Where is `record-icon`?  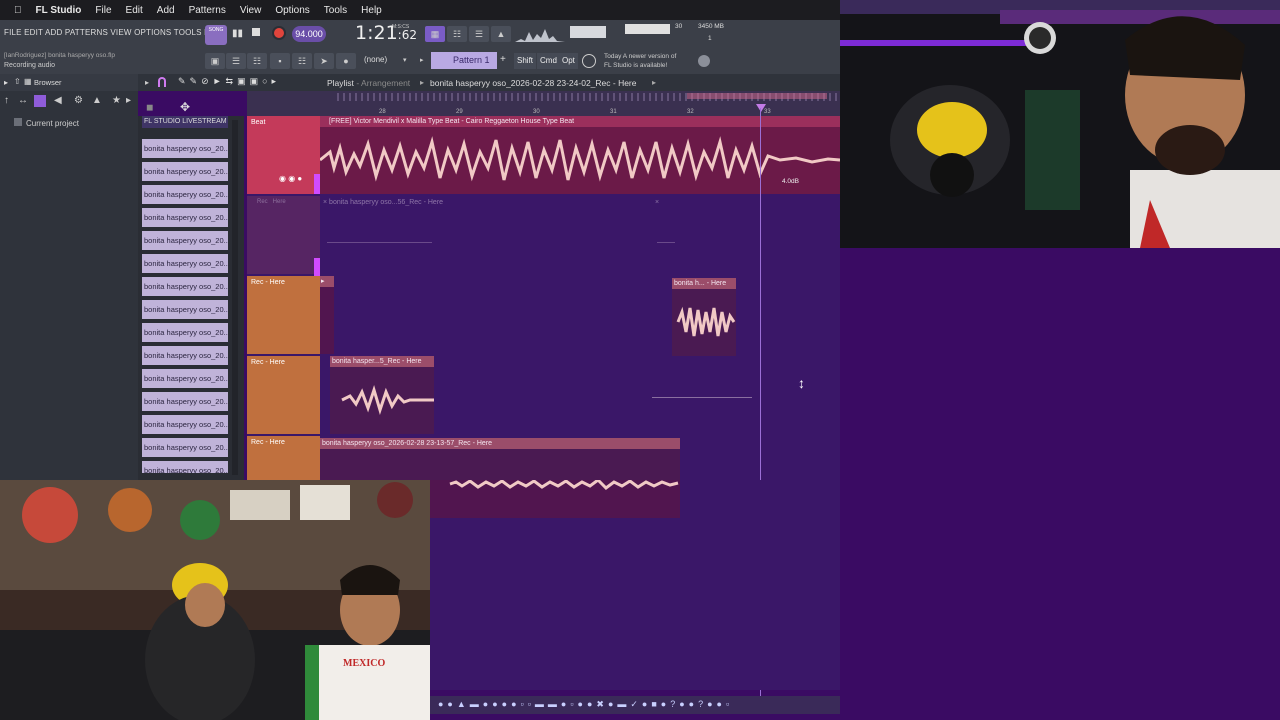
record-icon is located at coordinates (279, 33).